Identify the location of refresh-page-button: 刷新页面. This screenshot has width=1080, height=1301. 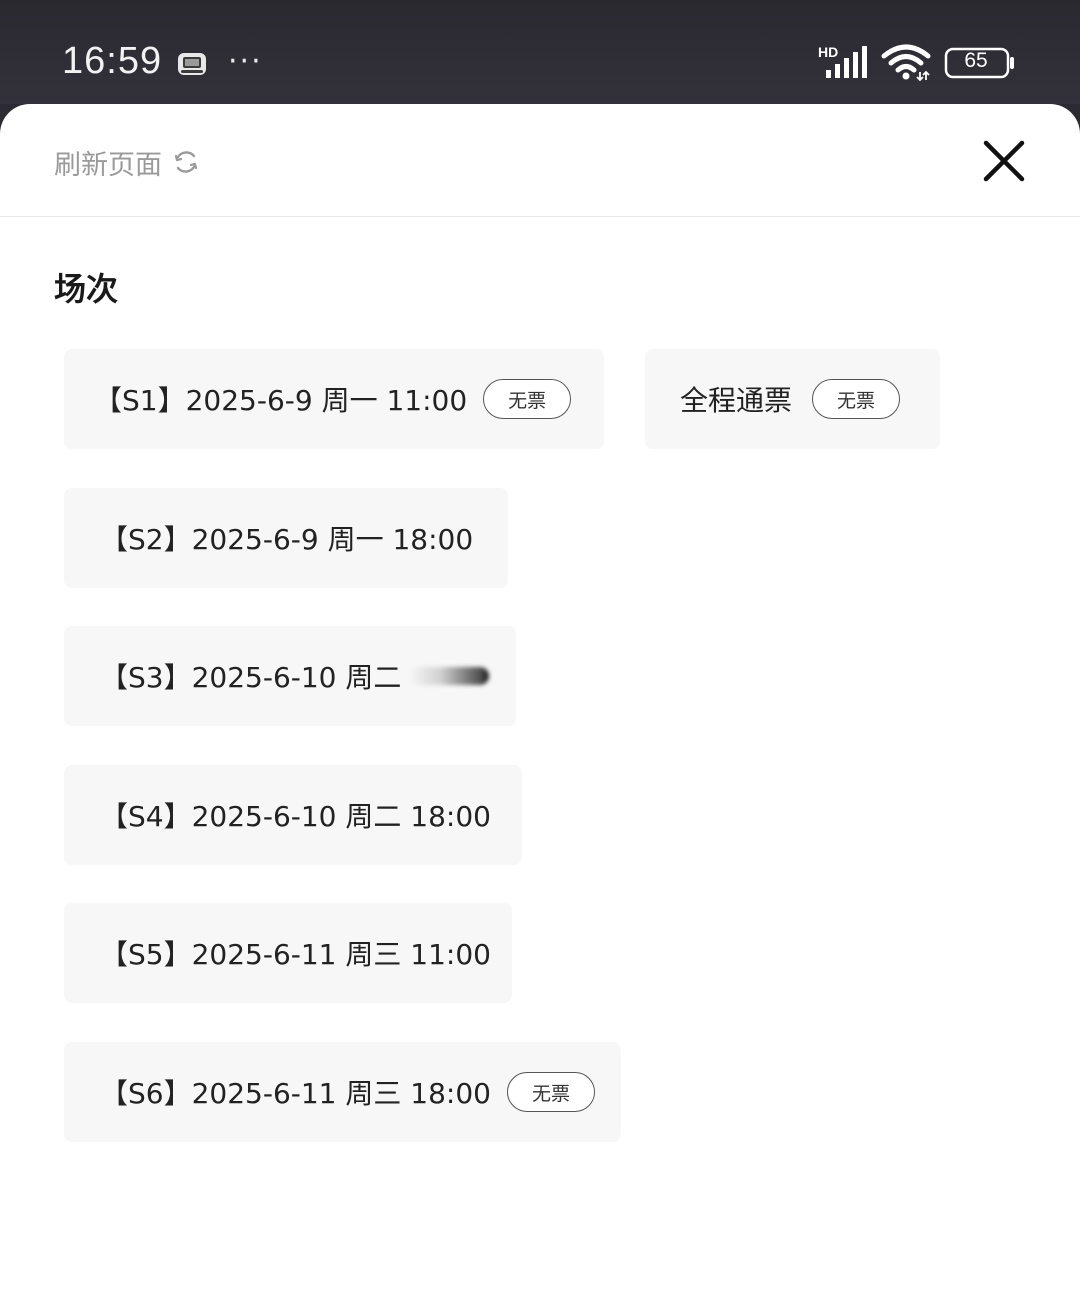
(127, 162).